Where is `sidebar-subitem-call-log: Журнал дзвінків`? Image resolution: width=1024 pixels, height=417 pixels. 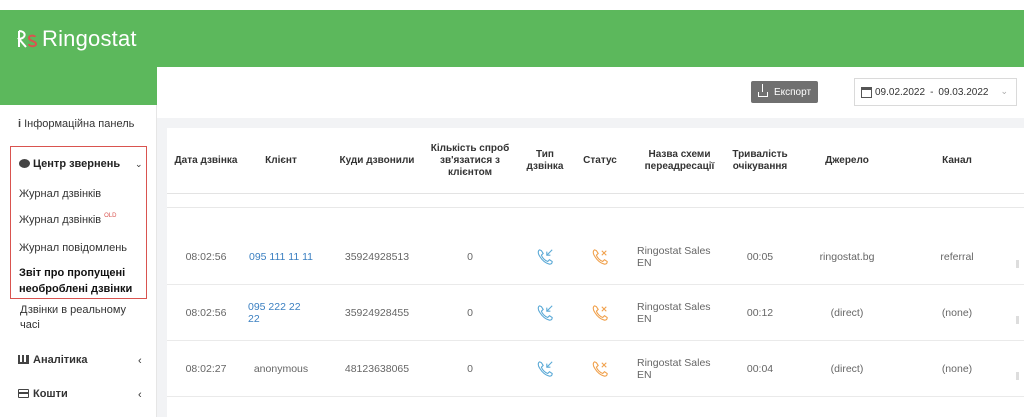 sidebar-subitem-call-log: Журнал дзвінків is located at coordinates (60, 194).